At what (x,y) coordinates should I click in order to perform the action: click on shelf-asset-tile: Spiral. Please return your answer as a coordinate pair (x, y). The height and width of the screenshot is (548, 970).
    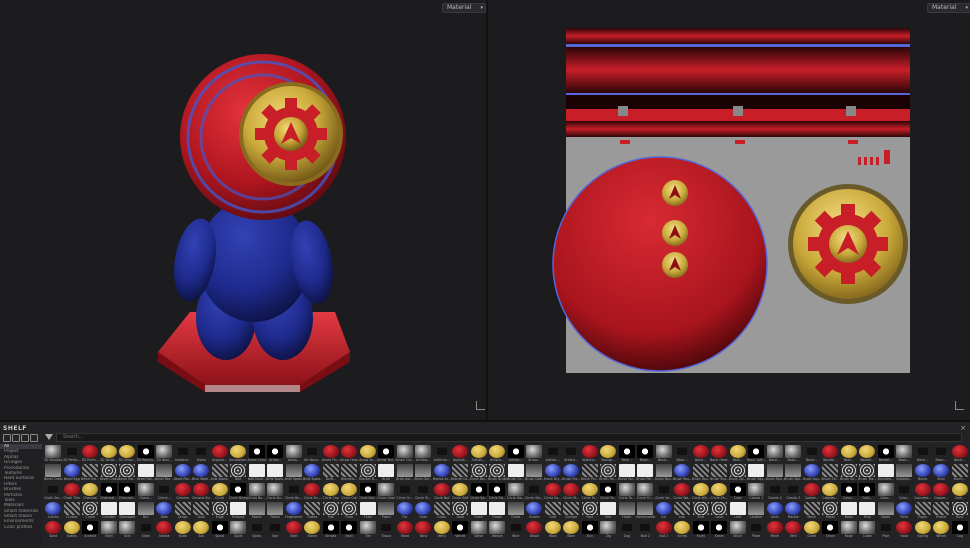
    Looking at the image, I should click on (220, 529).